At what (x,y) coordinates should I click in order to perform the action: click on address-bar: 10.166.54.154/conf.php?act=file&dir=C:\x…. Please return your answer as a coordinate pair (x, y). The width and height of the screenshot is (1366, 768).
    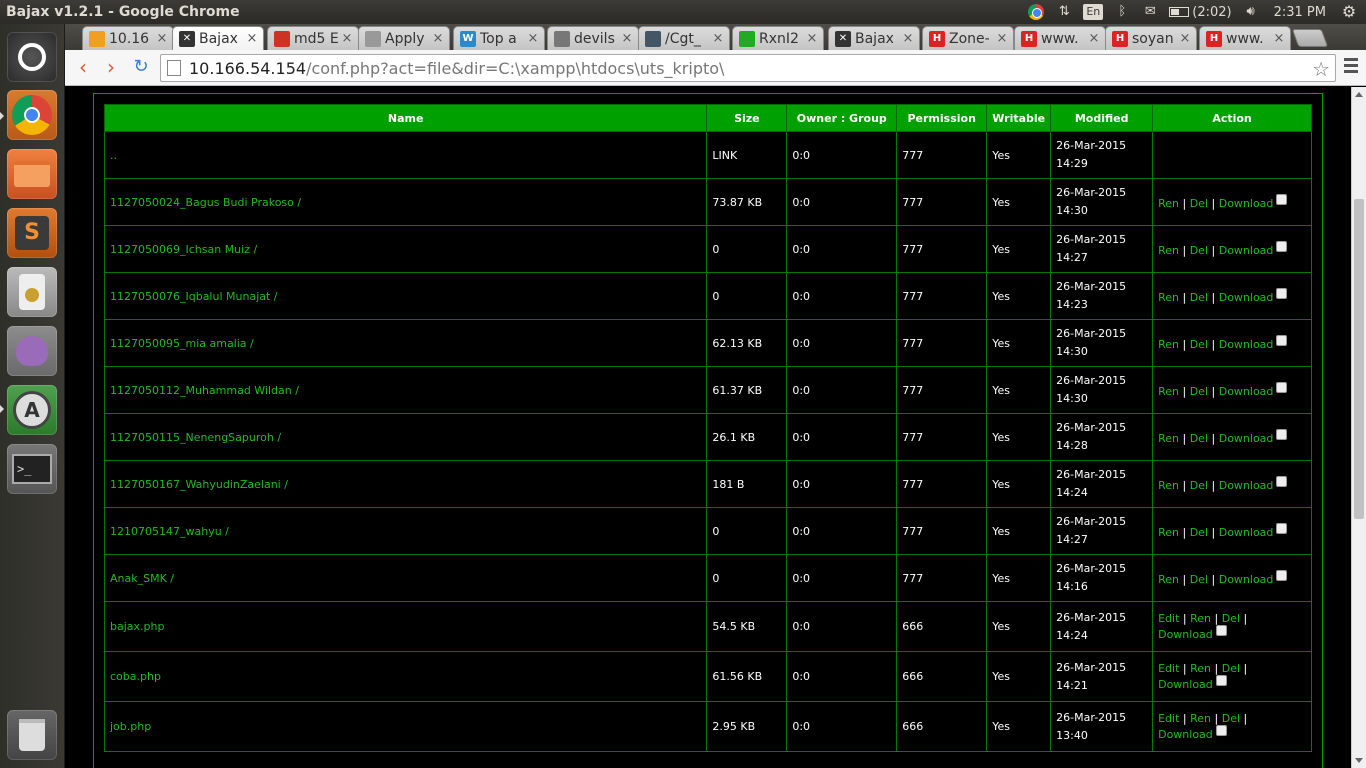
    Looking at the image, I should click on (748, 68).